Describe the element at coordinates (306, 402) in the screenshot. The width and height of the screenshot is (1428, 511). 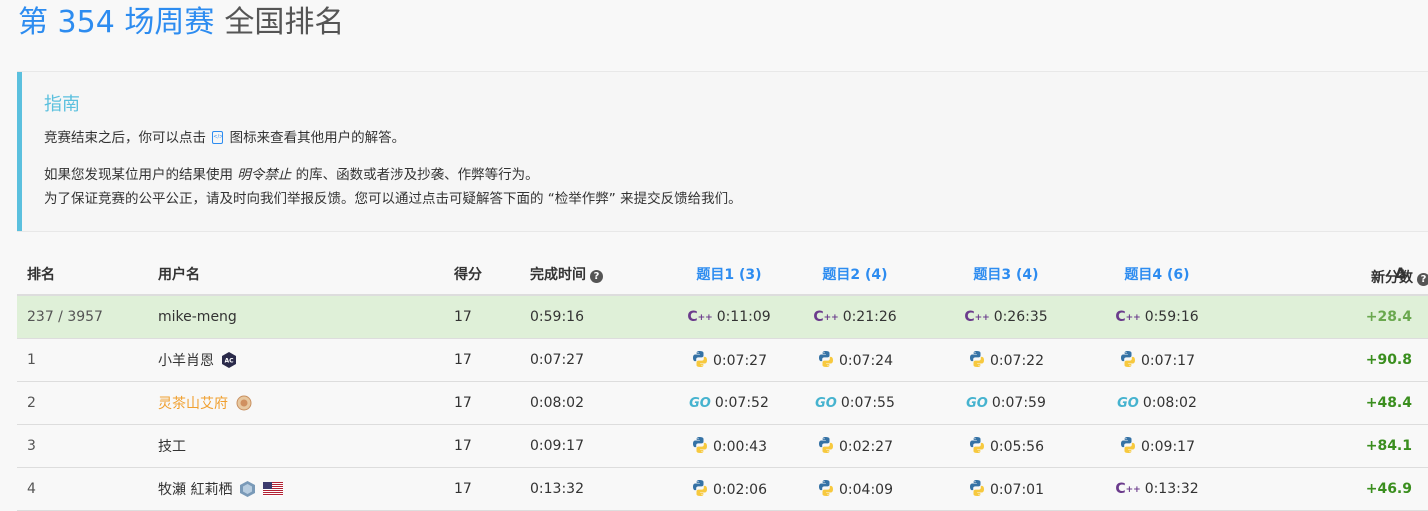
I see `user-cell: 灵茶山艾府` at that location.